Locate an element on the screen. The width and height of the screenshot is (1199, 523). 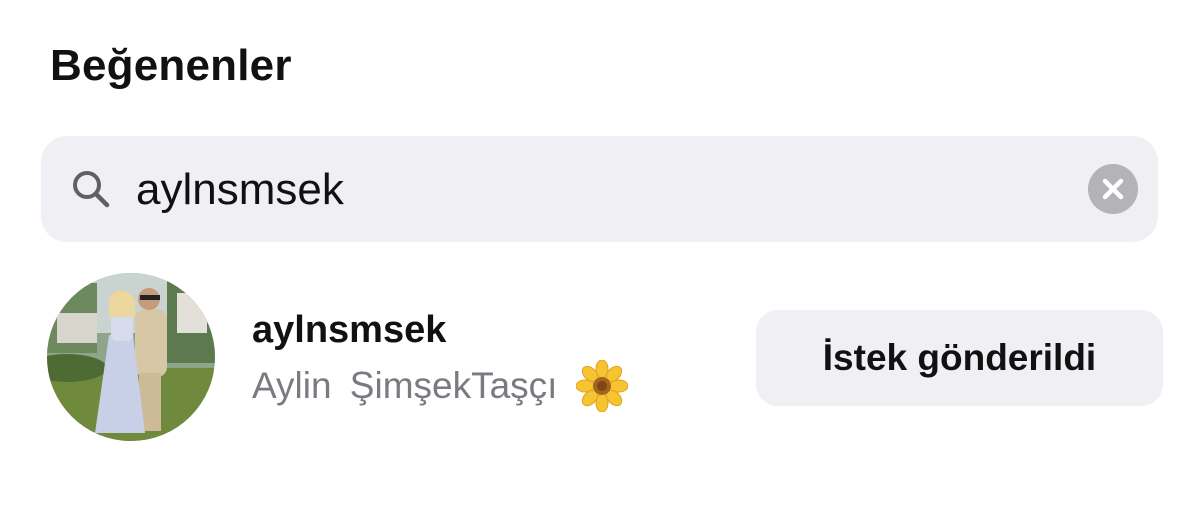
clear-search-button is located at coordinates (1113, 189).